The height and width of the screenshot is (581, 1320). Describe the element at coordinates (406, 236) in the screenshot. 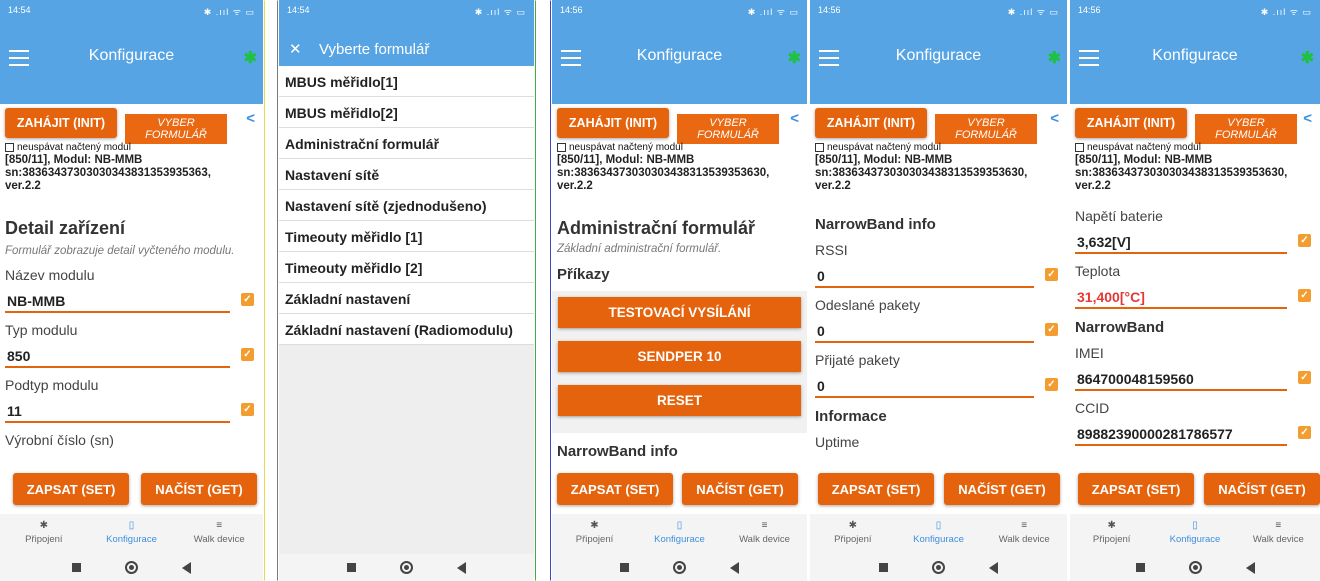

I see `list-item: Timeouty měřidlo [1]` at that location.